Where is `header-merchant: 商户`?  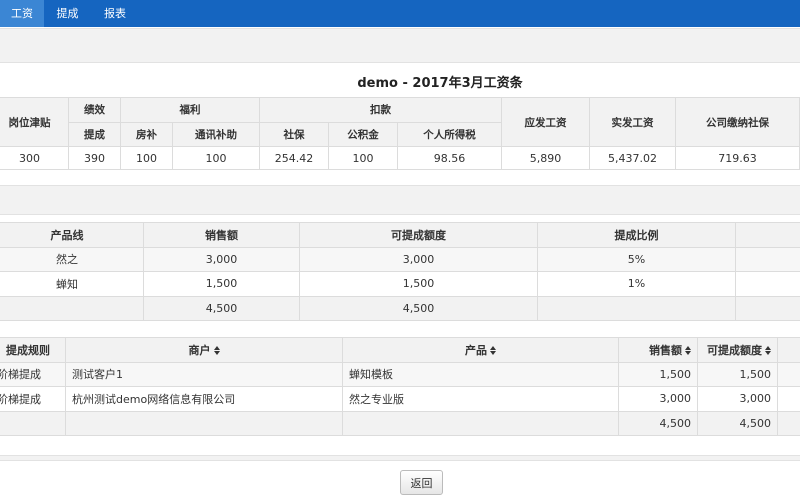
header-merchant: 商户 is located at coordinates (204, 350).